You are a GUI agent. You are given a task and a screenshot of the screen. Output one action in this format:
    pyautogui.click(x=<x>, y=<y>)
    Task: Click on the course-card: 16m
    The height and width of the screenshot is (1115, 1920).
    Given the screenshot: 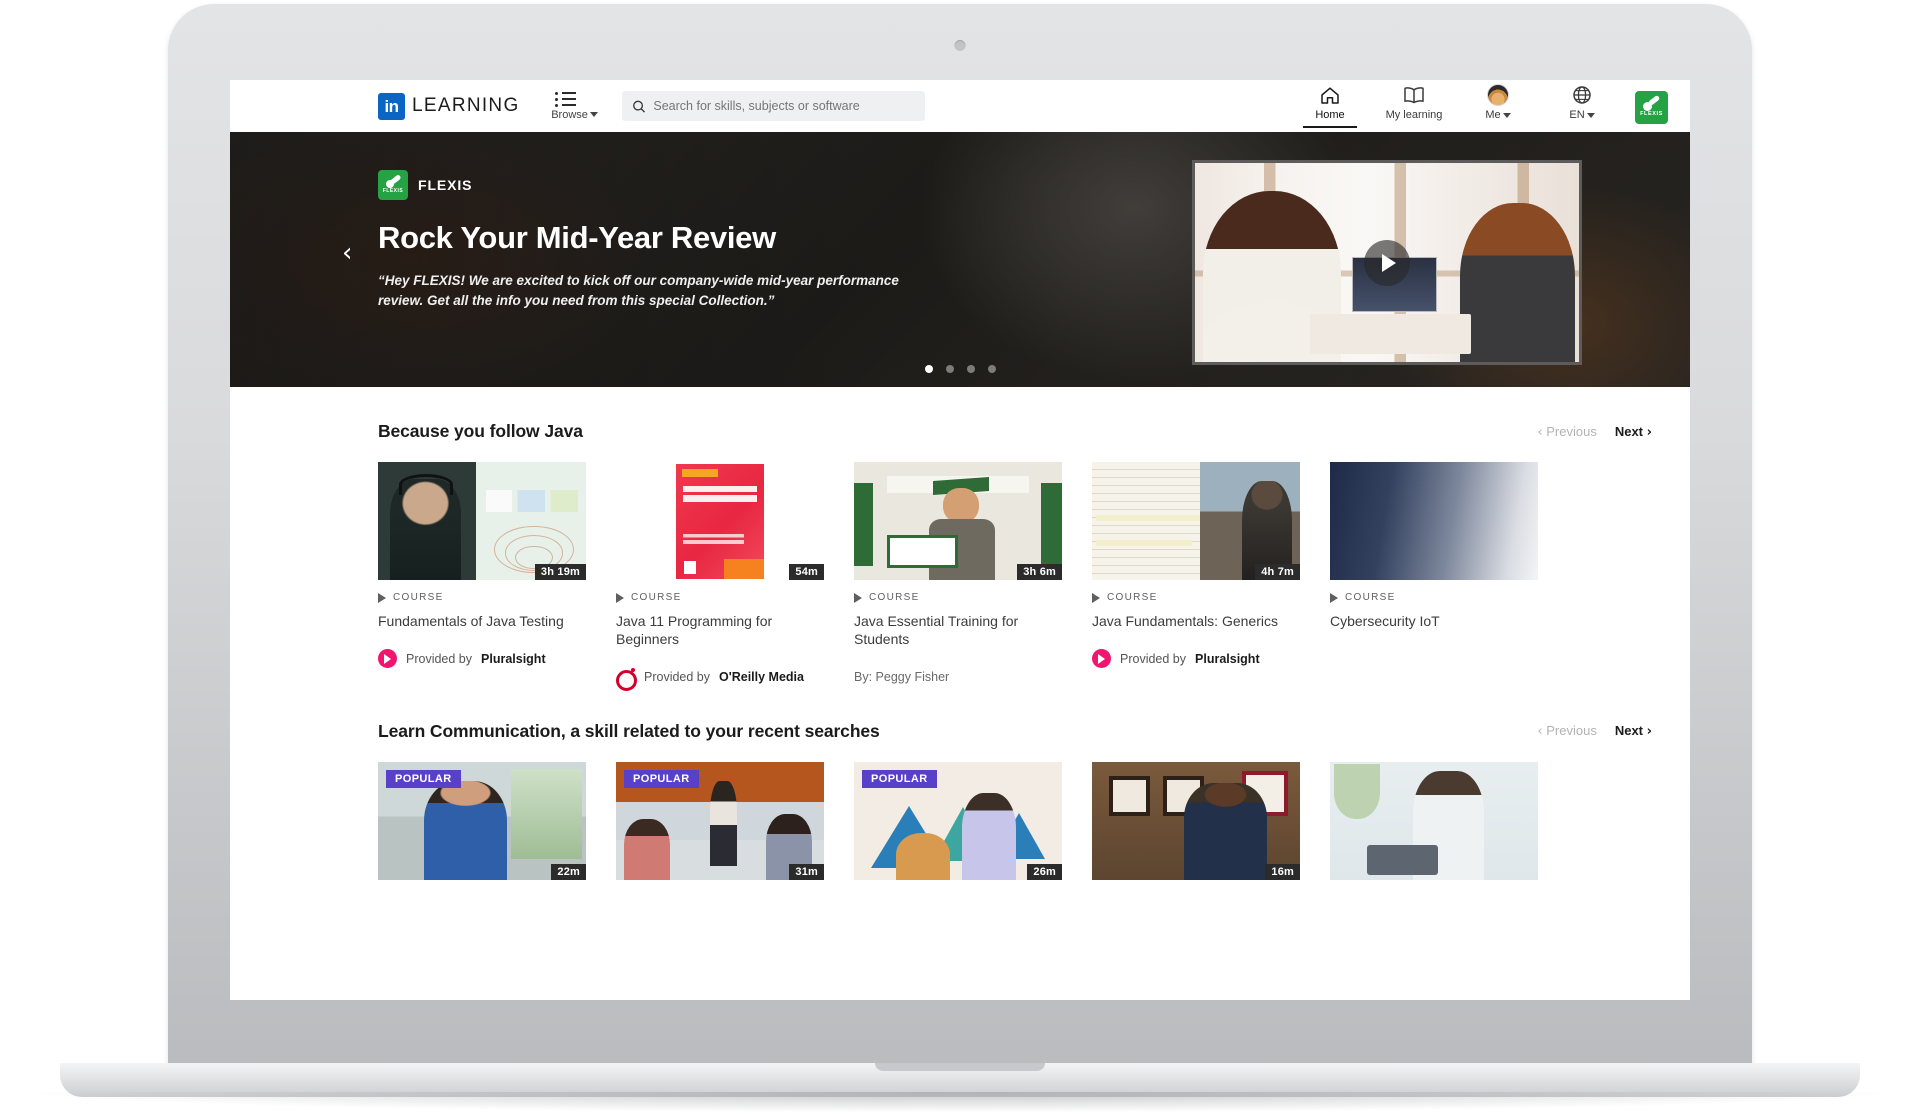 What is the action you would take?
    pyautogui.click(x=1196, y=820)
    